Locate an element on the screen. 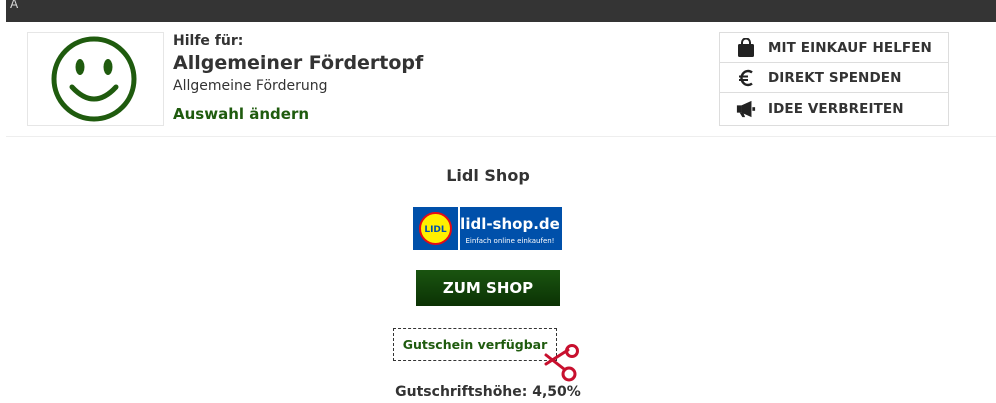 The image size is (996, 403). coupon-available-badge: Gutschein verfügbar is located at coordinates (475, 344).